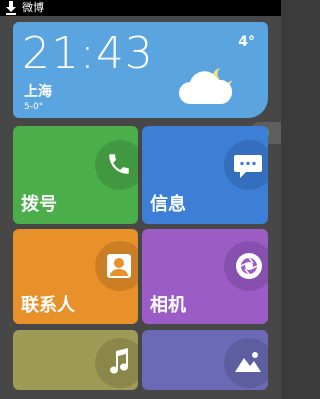  I want to click on current-temperature: 4°, so click(246, 42).